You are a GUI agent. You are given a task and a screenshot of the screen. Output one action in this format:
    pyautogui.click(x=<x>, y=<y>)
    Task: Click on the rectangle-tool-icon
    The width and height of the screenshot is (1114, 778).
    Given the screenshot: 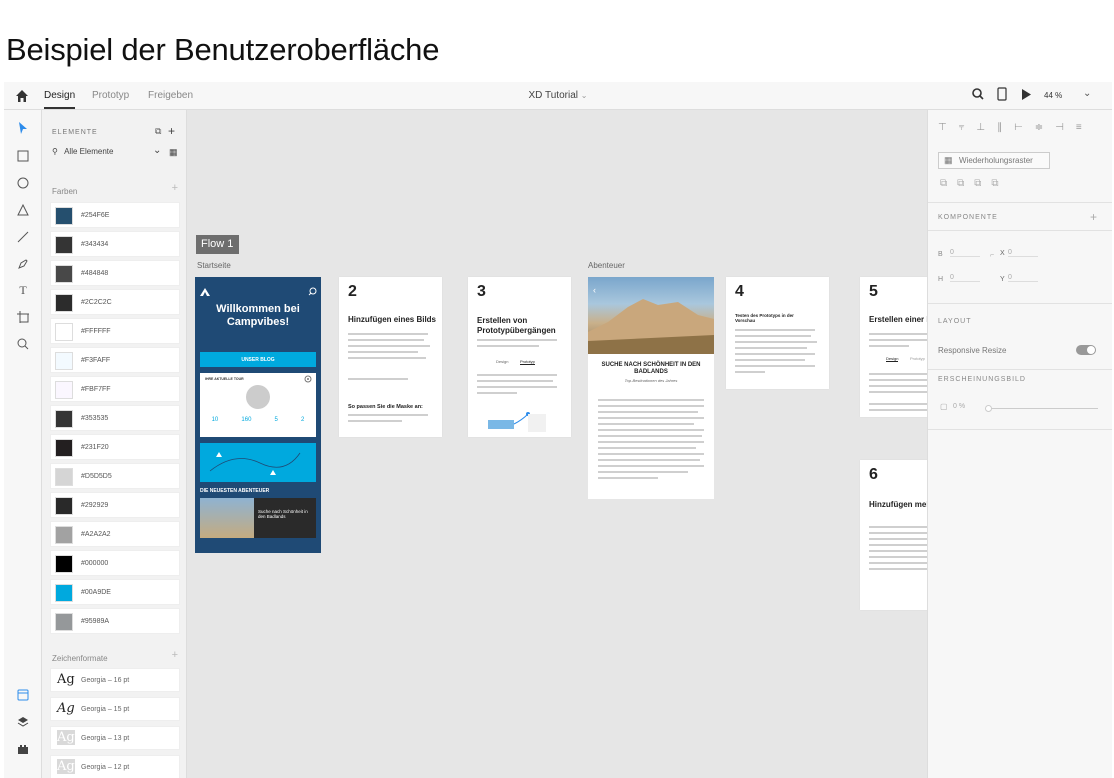 What is the action you would take?
    pyautogui.click(x=23, y=156)
    